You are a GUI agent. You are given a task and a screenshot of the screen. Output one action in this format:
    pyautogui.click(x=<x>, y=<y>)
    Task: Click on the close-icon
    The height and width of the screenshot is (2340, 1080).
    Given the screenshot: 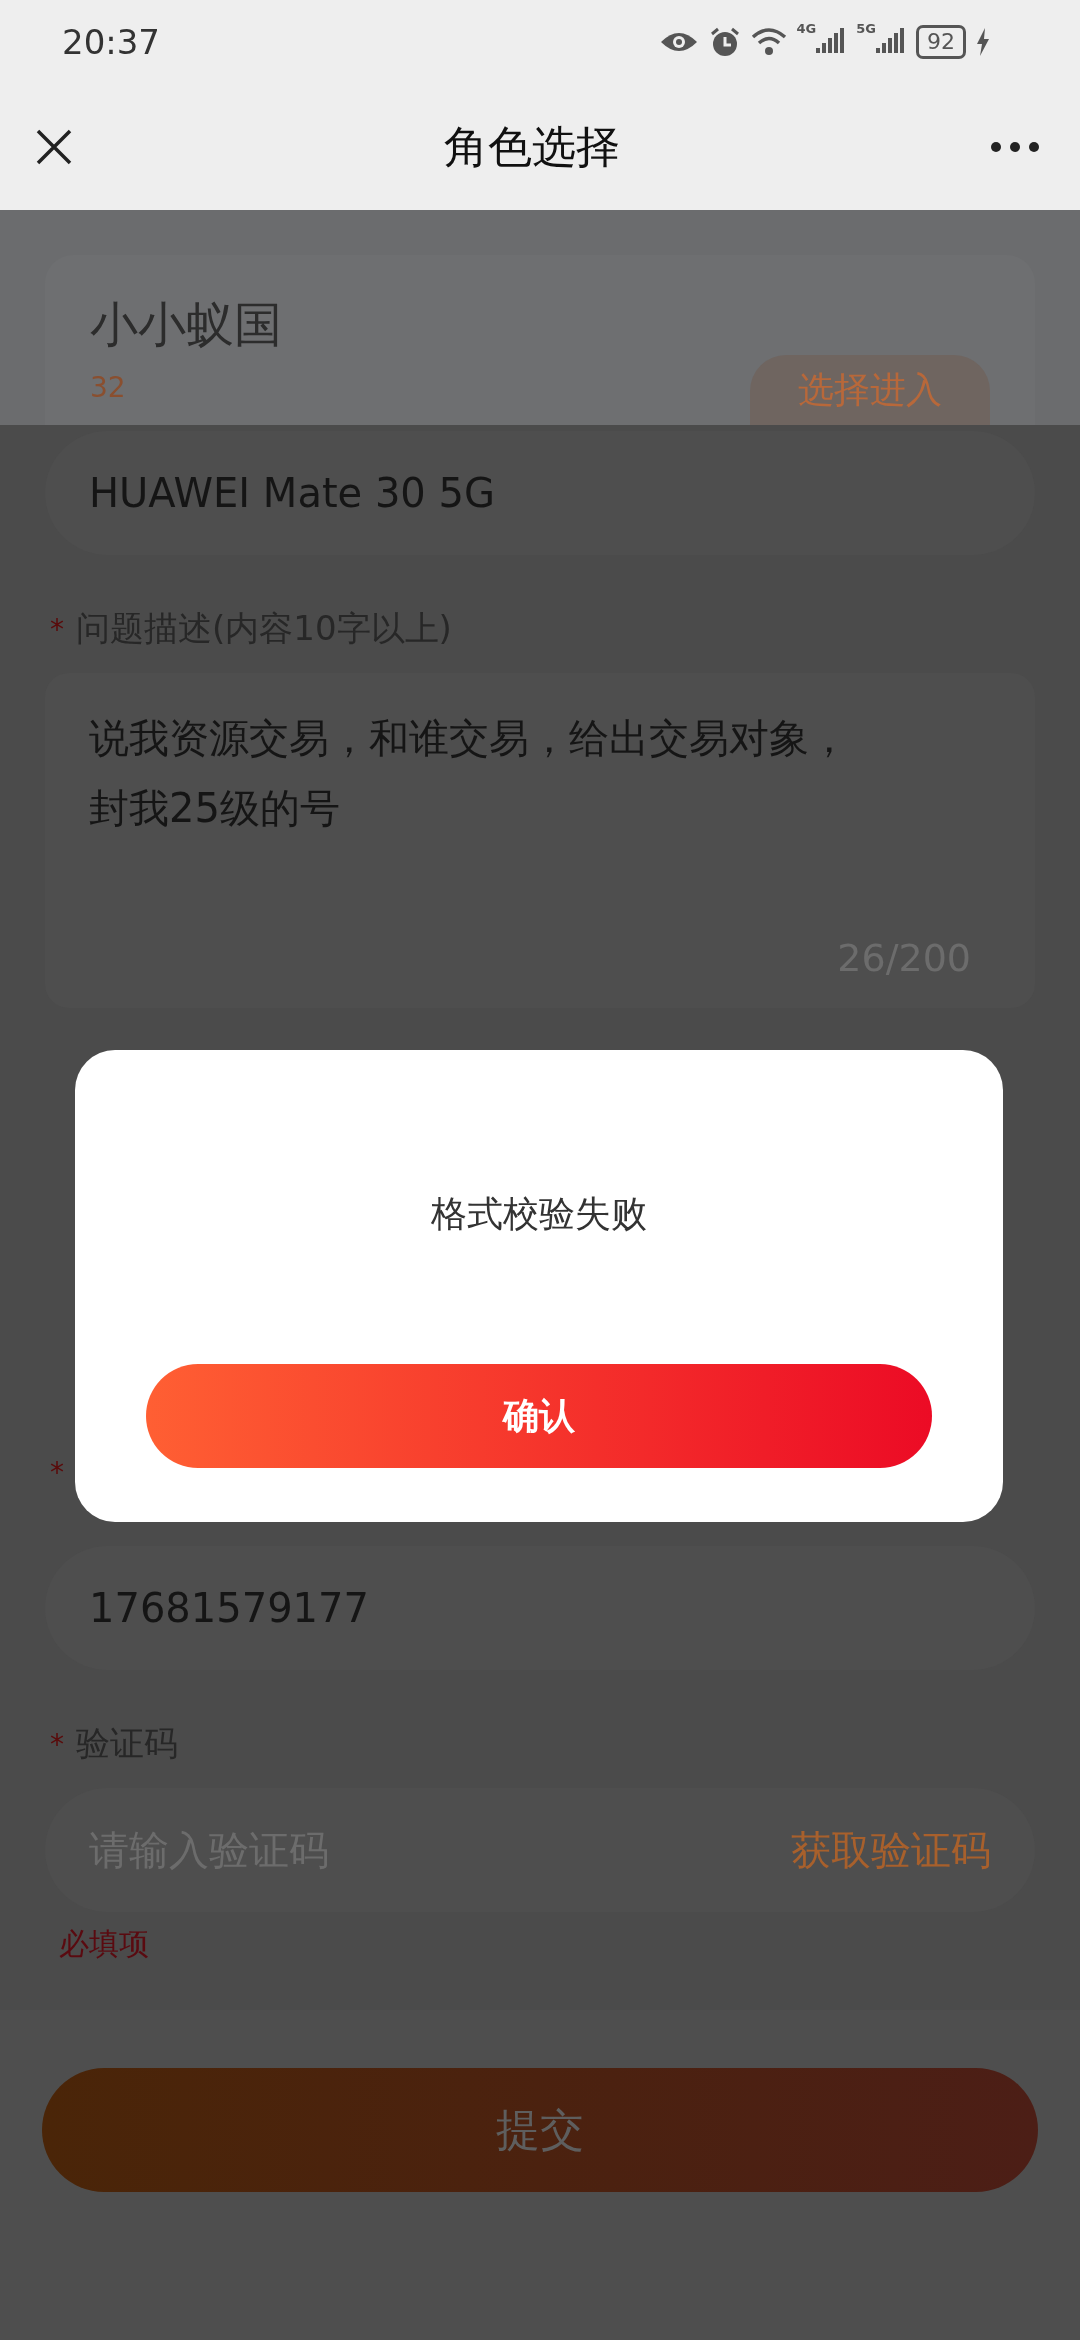 What is the action you would take?
    pyautogui.click(x=54, y=147)
    